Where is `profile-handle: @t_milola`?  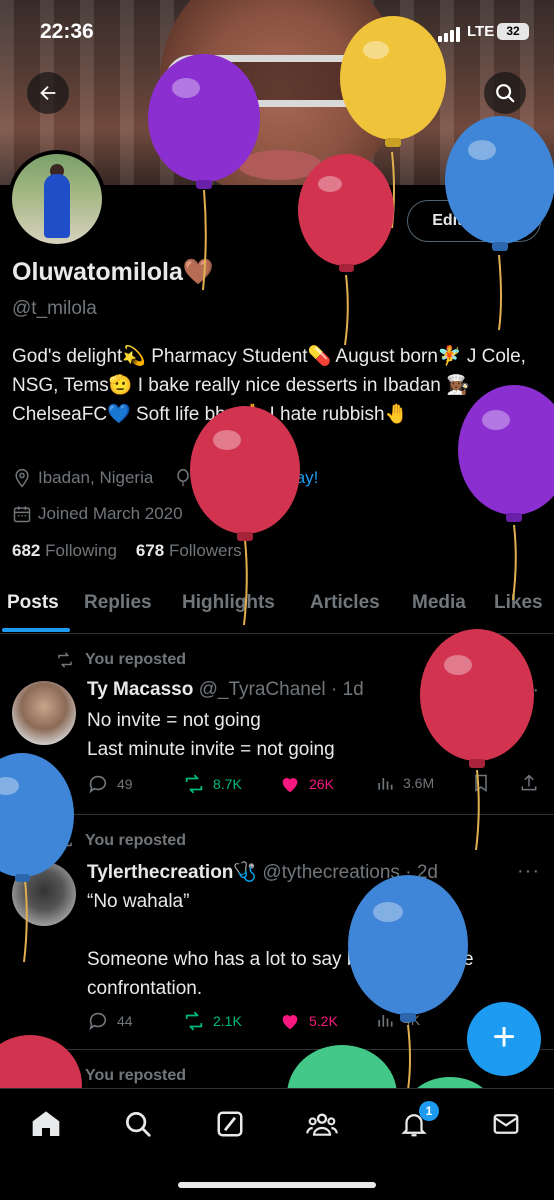
profile-handle: @t_milola is located at coordinates (54, 308).